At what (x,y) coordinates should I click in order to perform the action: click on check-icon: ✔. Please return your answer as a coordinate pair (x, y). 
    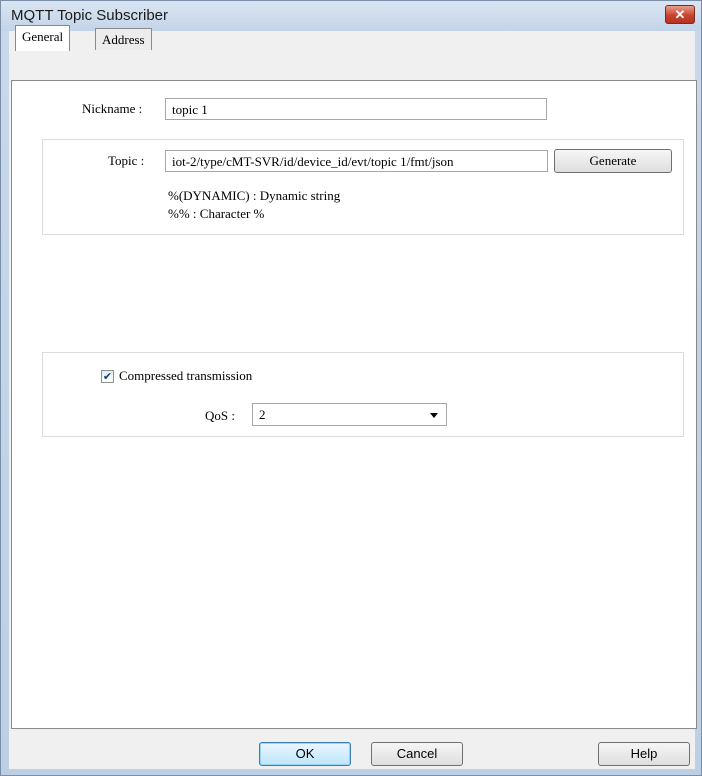
    Looking at the image, I should click on (107, 376).